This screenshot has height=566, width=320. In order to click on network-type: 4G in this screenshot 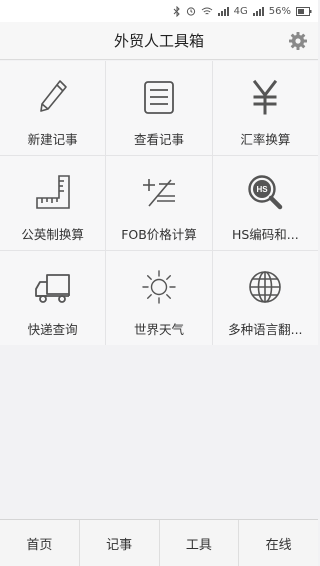, I will do `click(240, 11)`.